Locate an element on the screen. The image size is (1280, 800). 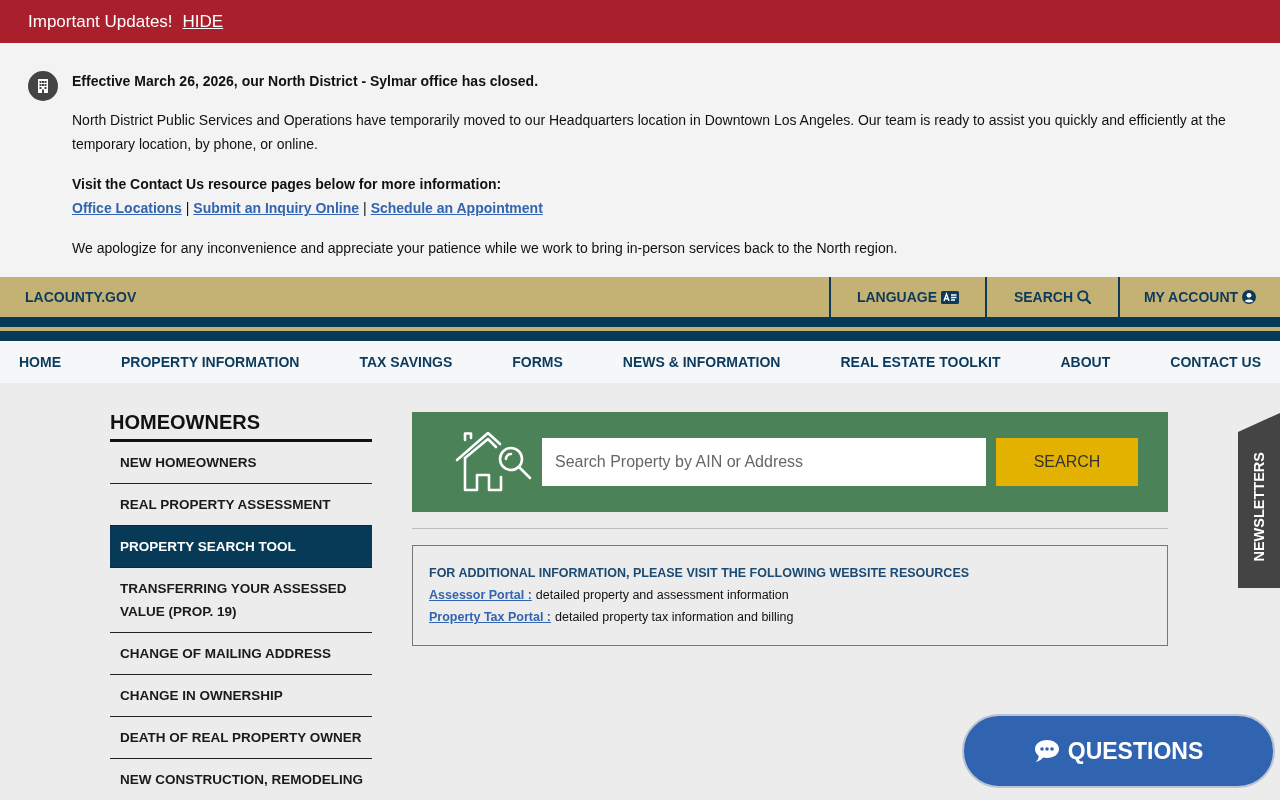
building-icon is located at coordinates (43, 86).